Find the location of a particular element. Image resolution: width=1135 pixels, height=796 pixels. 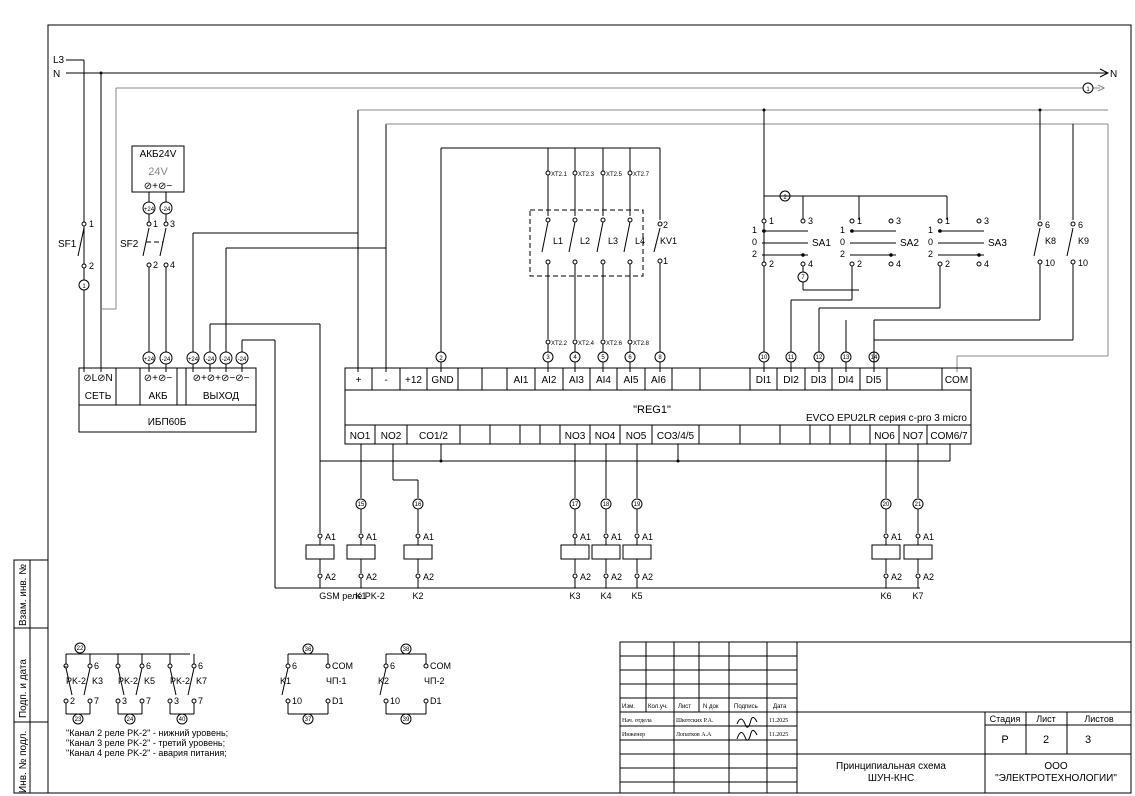

pk-k-label: K7 is located at coordinates (201, 681).